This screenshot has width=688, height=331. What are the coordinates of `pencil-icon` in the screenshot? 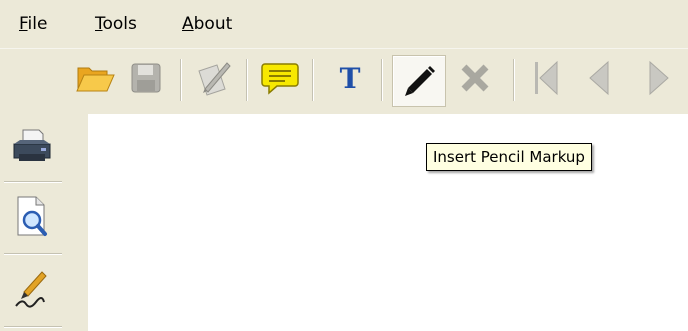 It's located at (420, 81).